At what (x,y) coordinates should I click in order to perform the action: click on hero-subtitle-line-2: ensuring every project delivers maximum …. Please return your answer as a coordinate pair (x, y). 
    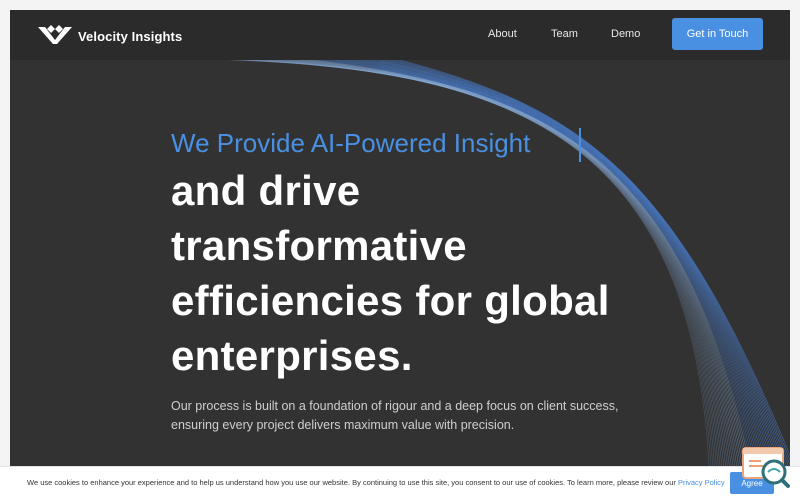
    Looking at the image, I should click on (343, 425).